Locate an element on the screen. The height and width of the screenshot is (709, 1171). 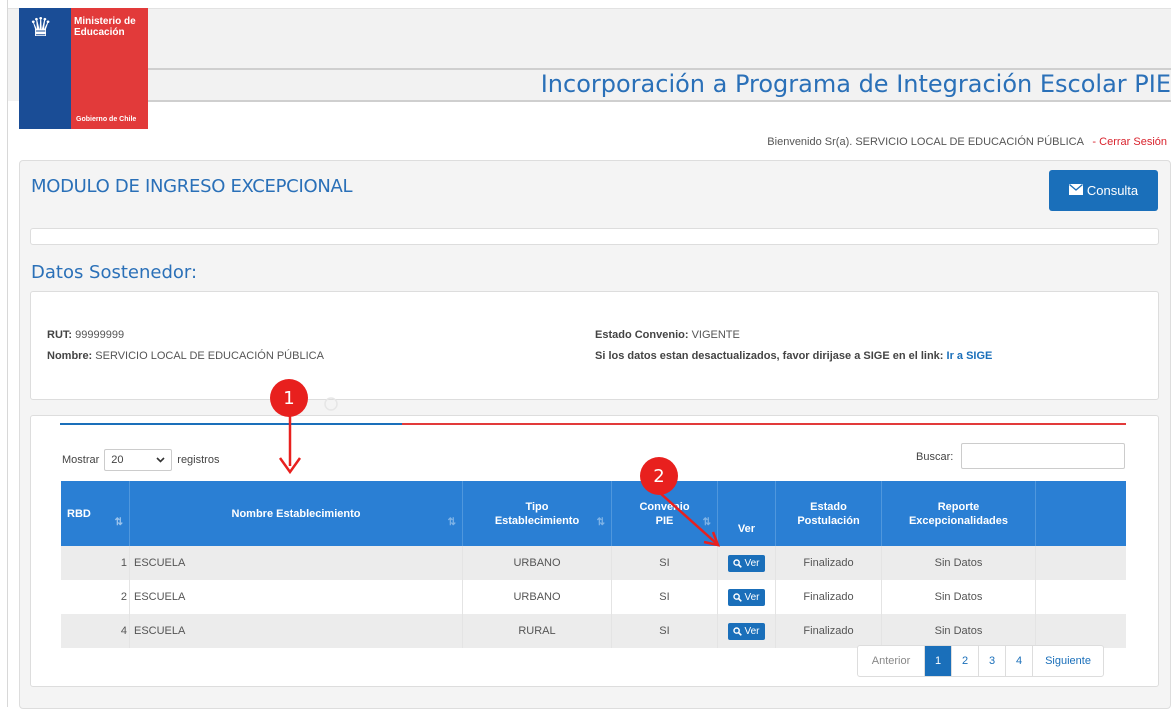
callout-badge-2: 2 is located at coordinates (659, 476).